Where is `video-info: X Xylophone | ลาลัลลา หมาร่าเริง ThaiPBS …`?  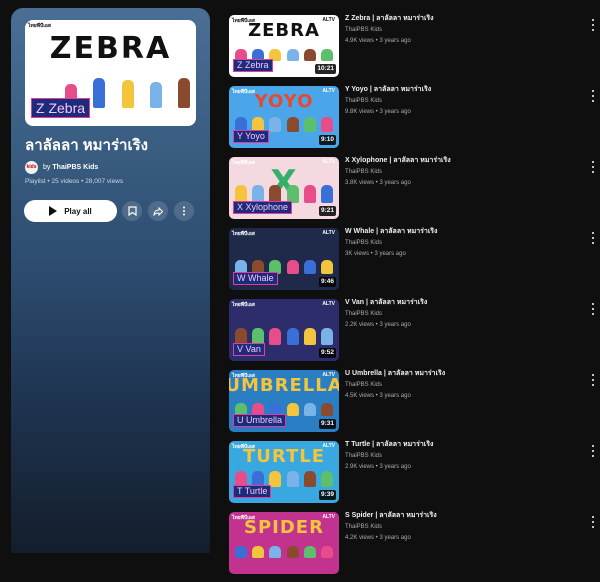
video-info: X Xylophone | ลาลัลลา หมาร่าเริง ThaiPBS … is located at coordinates (465, 171).